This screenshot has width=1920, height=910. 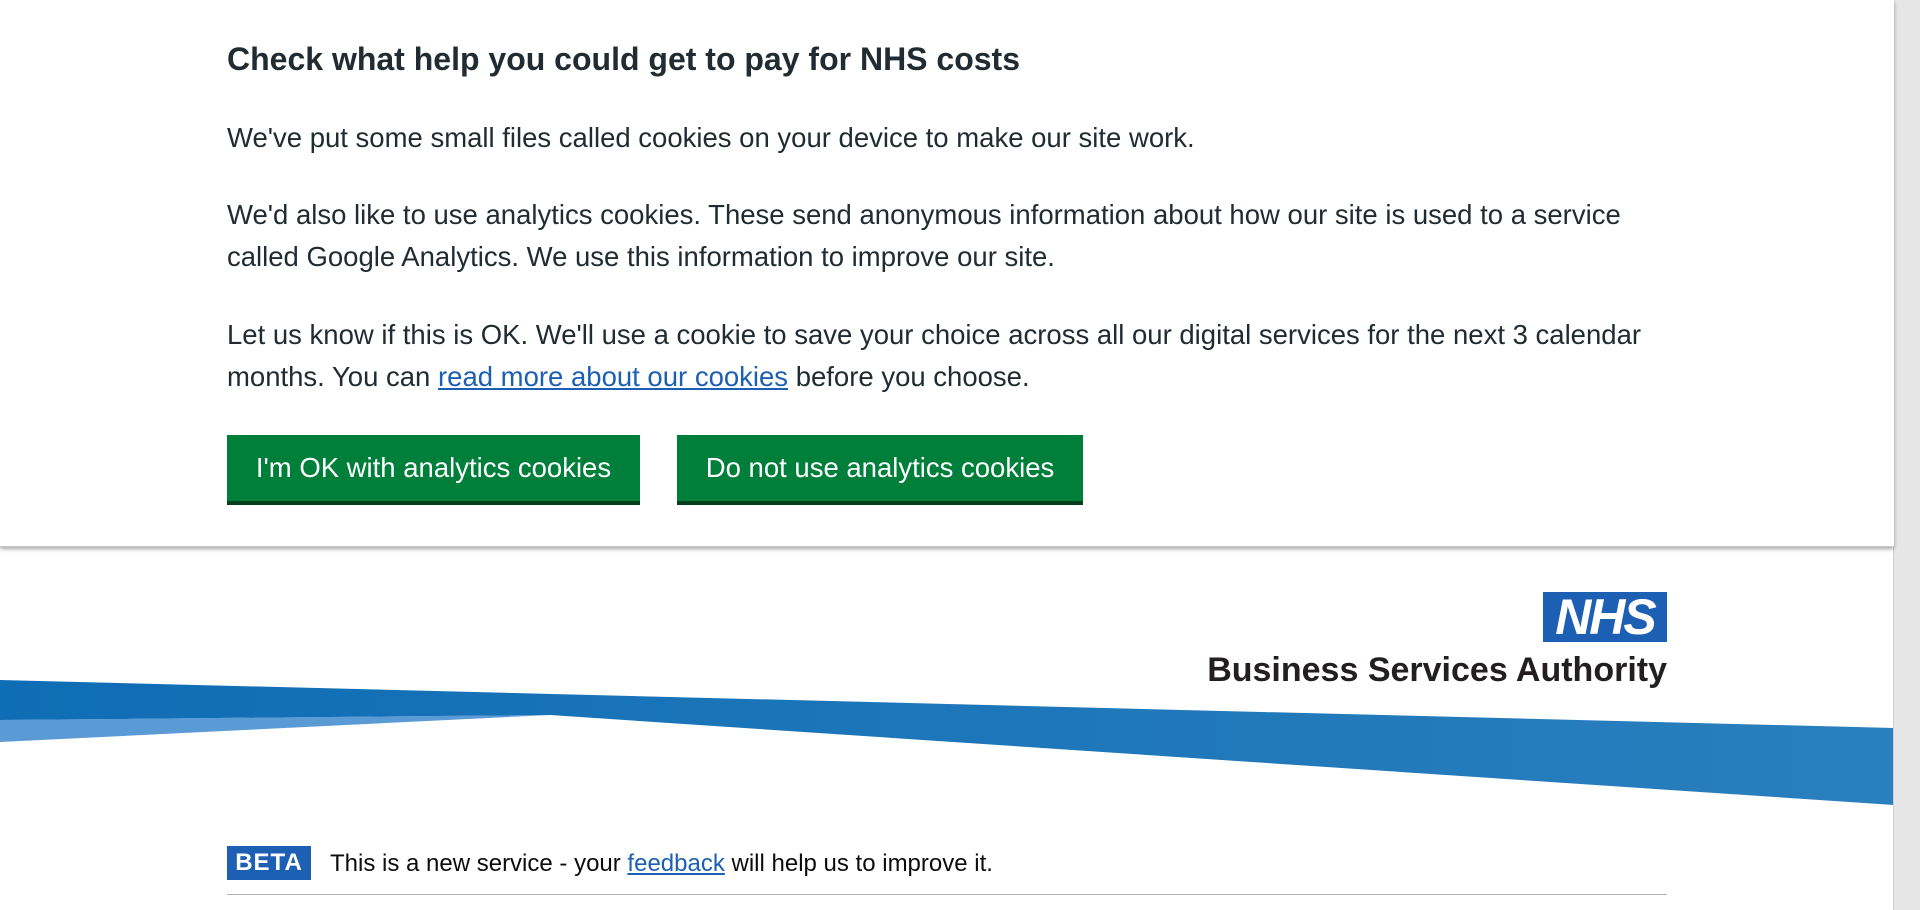 What do you see at coordinates (613, 376) in the screenshot?
I see `read-more-cookies-link: read more about our cookies` at bounding box center [613, 376].